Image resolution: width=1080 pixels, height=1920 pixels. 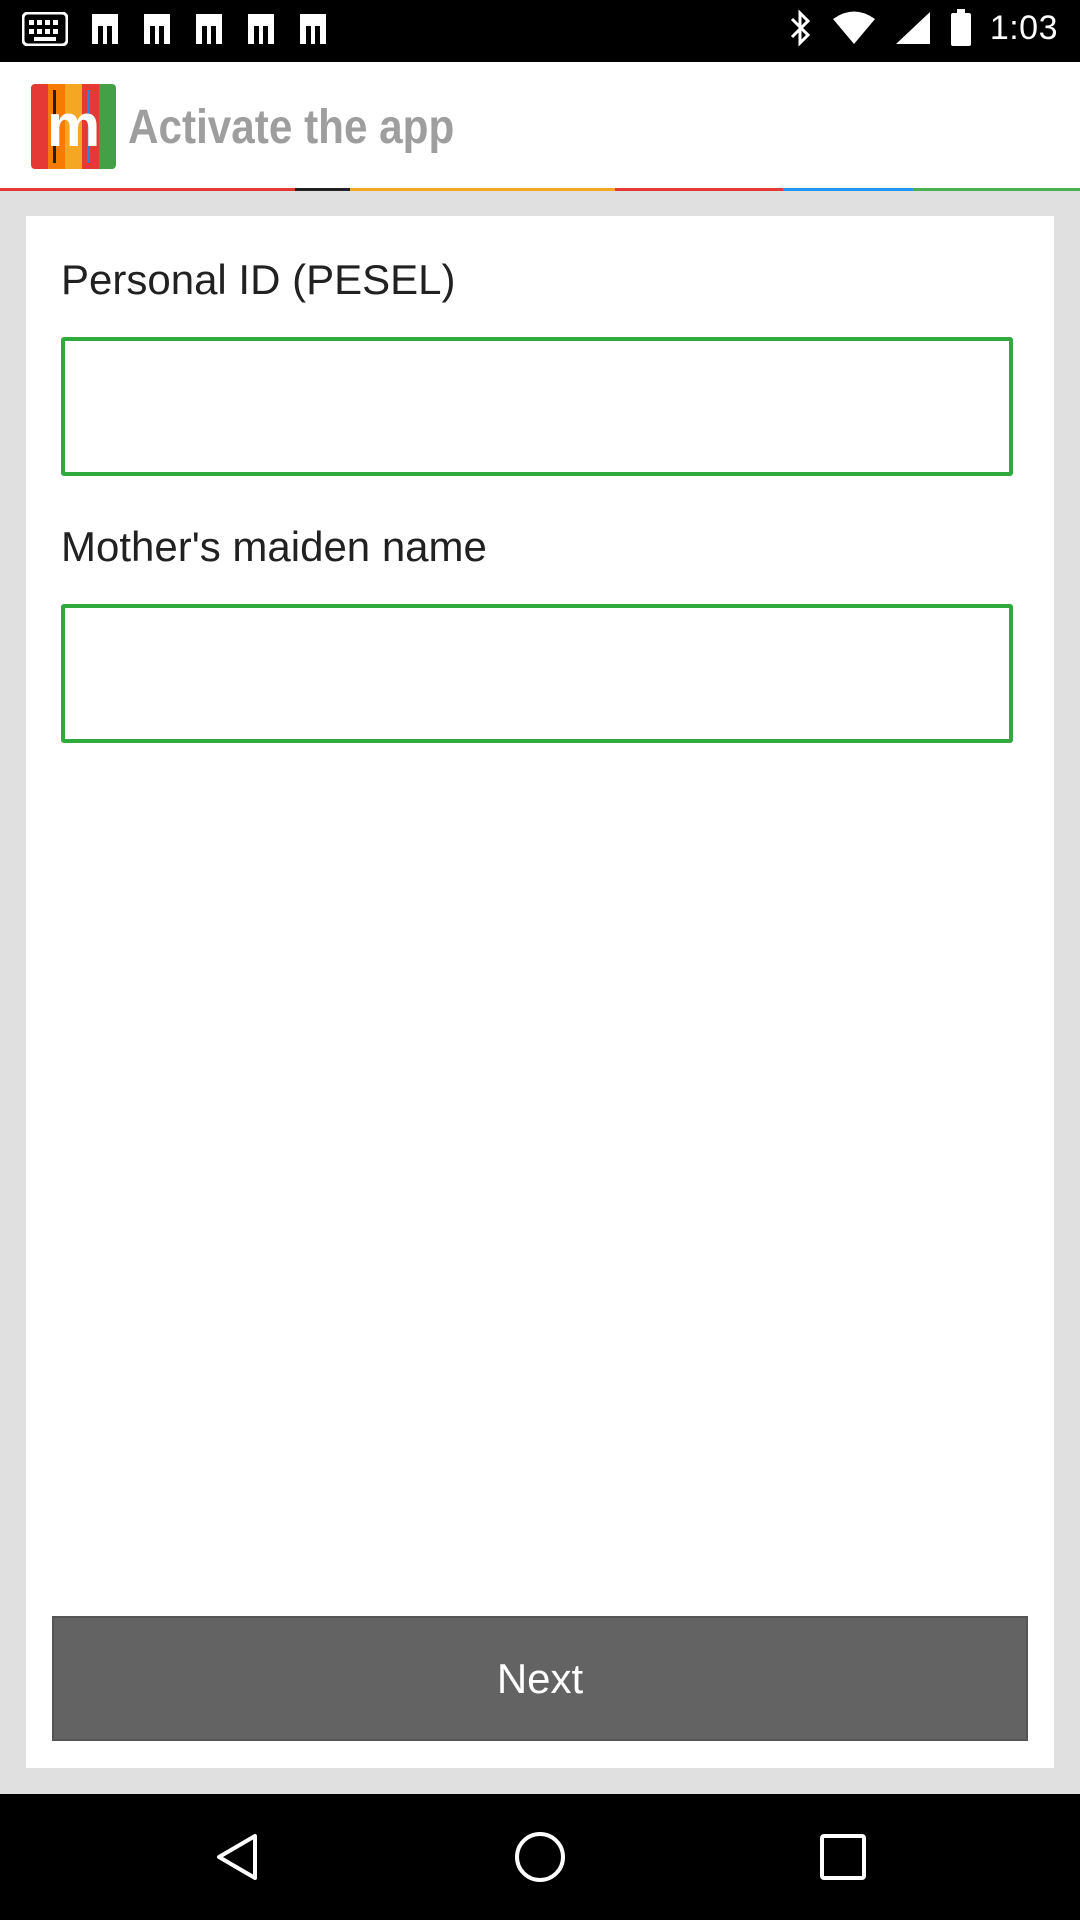 What do you see at coordinates (175, 29) in the screenshot?
I see `notification-area` at bounding box center [175, 29].